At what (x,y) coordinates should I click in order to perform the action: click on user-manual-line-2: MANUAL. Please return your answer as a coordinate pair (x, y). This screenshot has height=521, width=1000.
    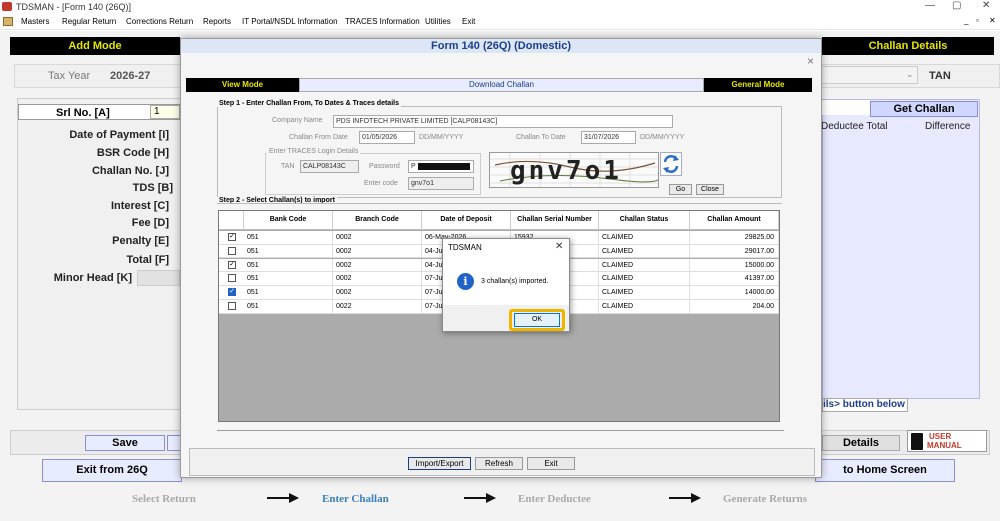
    Looking at the image, I should click on (944, 445).